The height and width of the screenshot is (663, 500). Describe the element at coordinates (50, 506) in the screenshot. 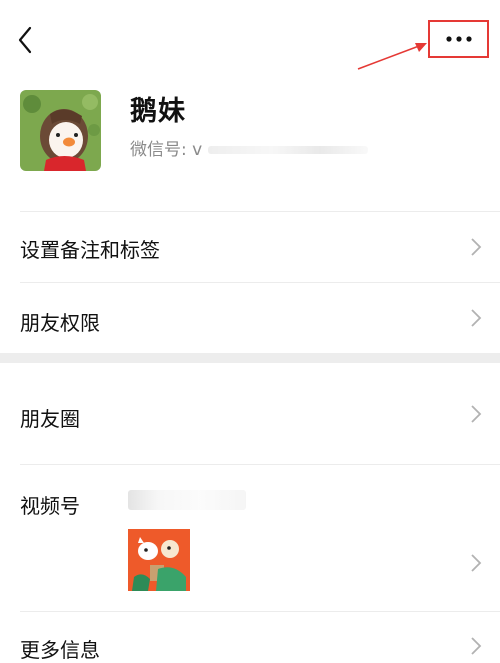

I see `row-label: 视频号` at that location.